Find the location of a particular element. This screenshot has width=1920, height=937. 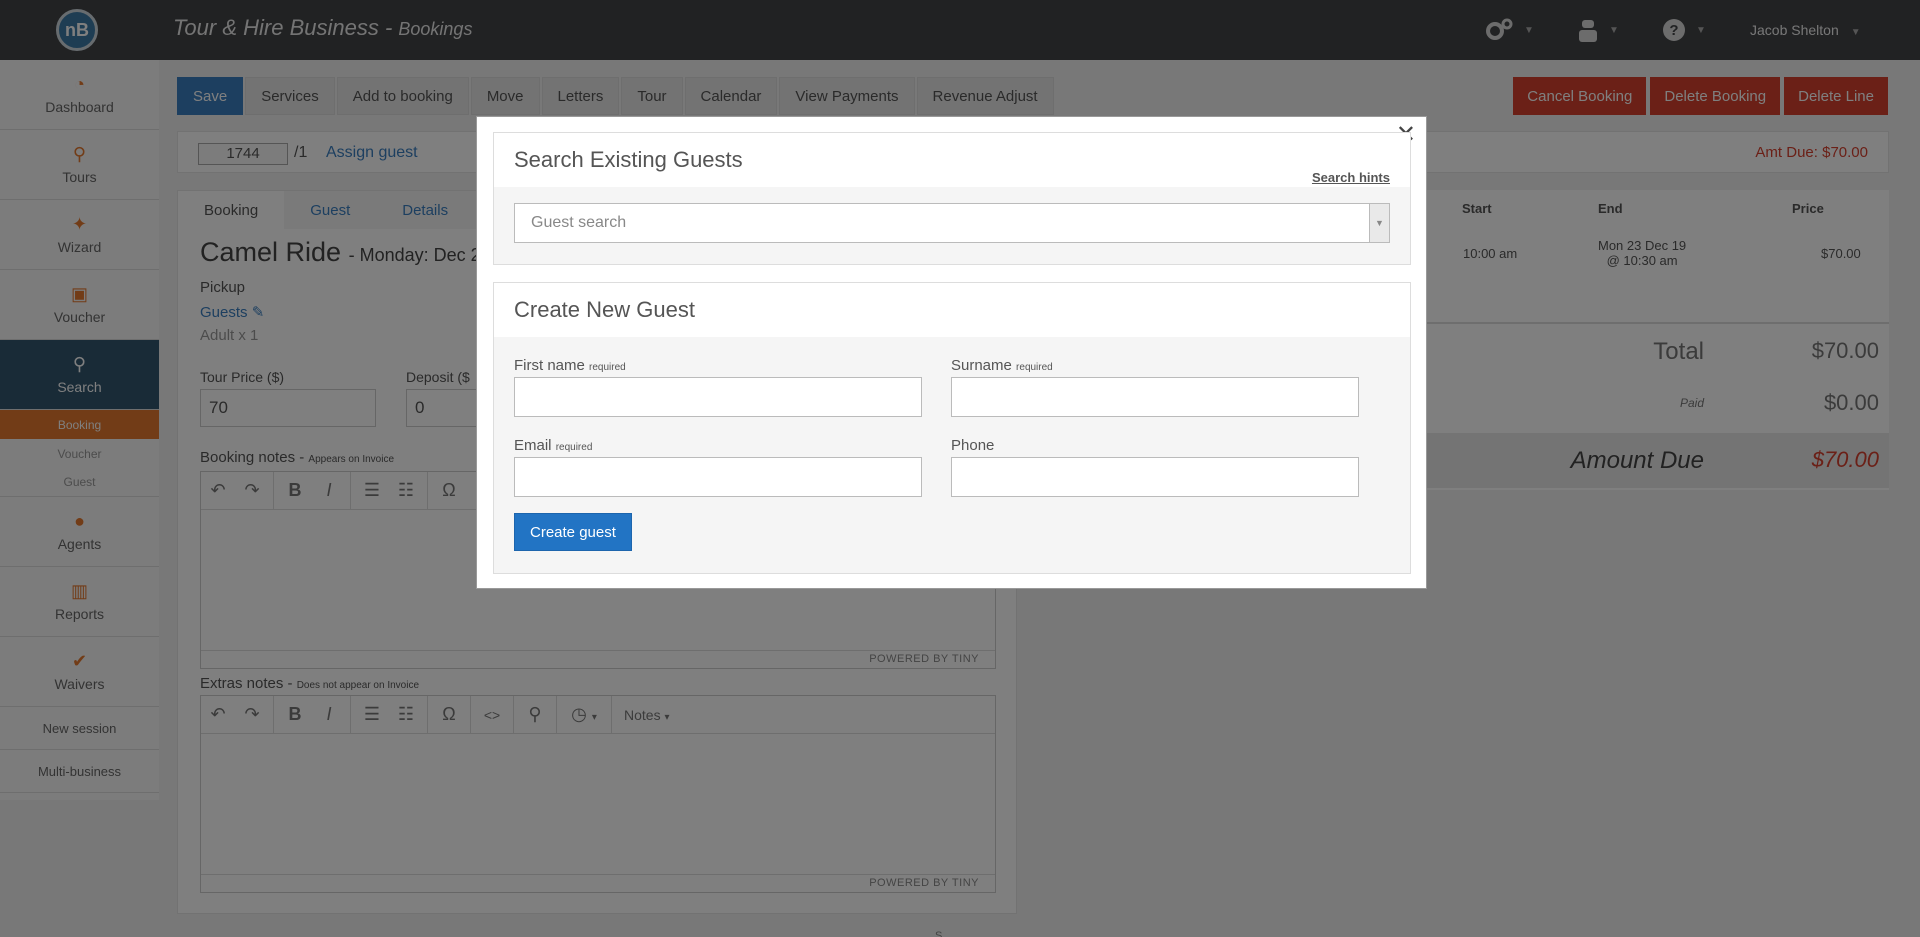

search-guests-body: Guest search ▼ is located at coordinates (952, 225).